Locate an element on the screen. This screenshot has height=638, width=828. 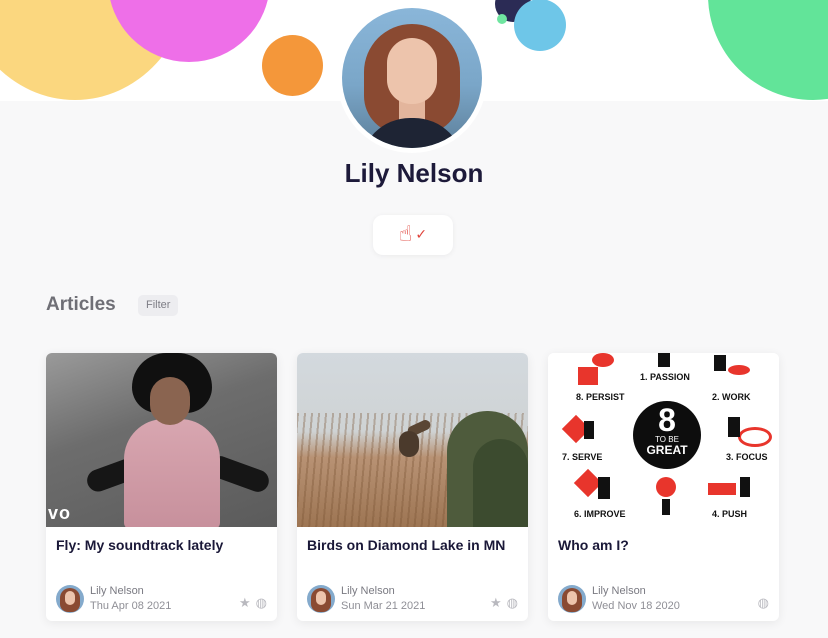
articles-heading: Articles is located at coordinates (81, 304).